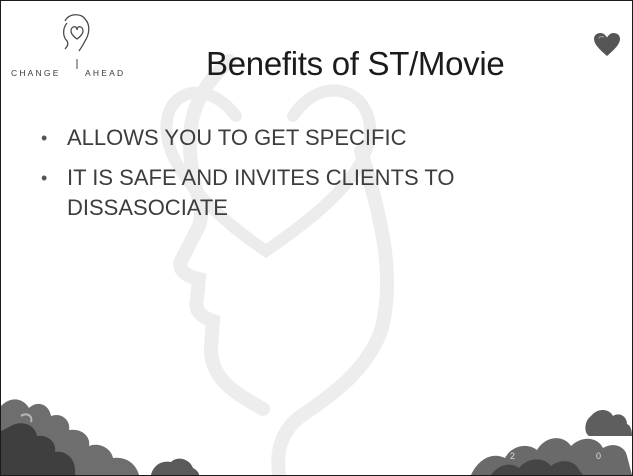 The width and height of the screenshot is (633, 476). What do you see at coordinates (599, 456) in the screenshot?
I see `page-number-right: 0` at bounding box center [599, 456].